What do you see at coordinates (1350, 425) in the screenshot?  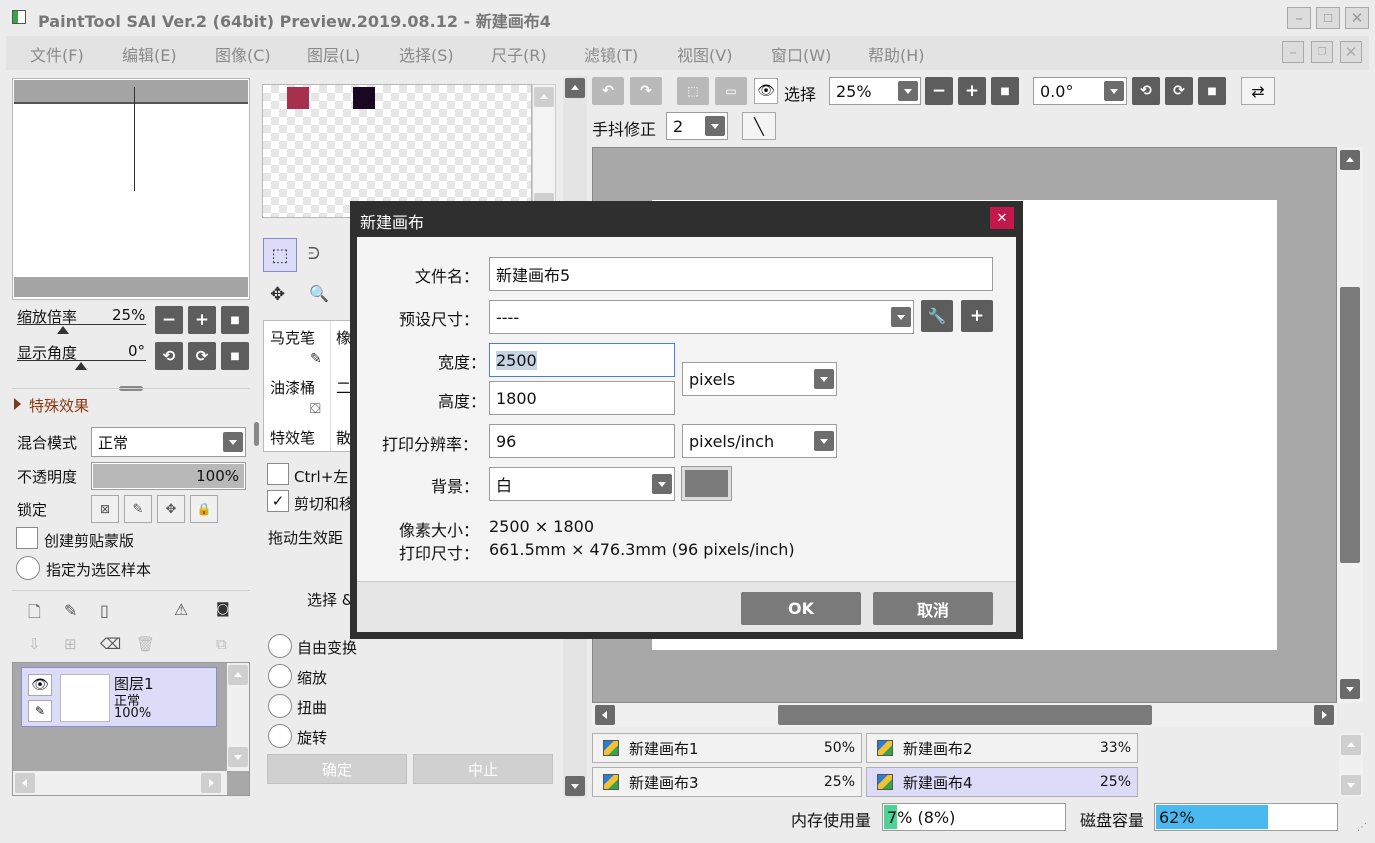 I see `canvas-vscroll-thumb` at bounding box center [1350, 425].